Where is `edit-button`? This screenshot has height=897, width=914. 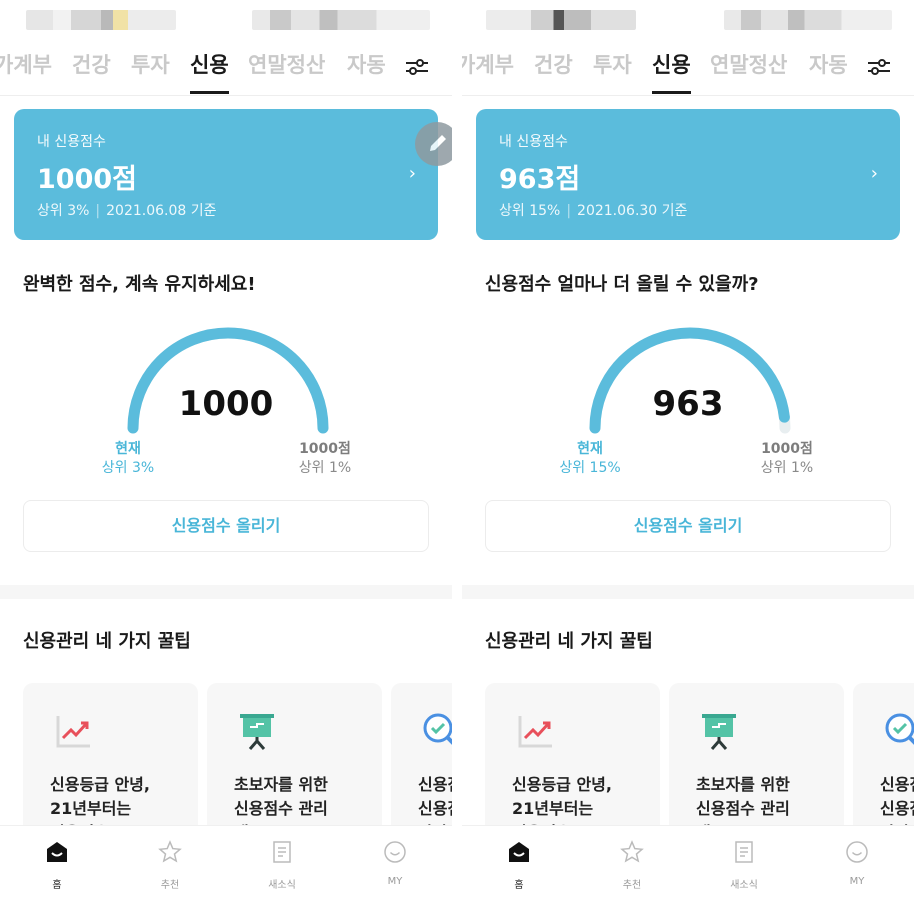
edit-button is located at coordinates (433, 144).